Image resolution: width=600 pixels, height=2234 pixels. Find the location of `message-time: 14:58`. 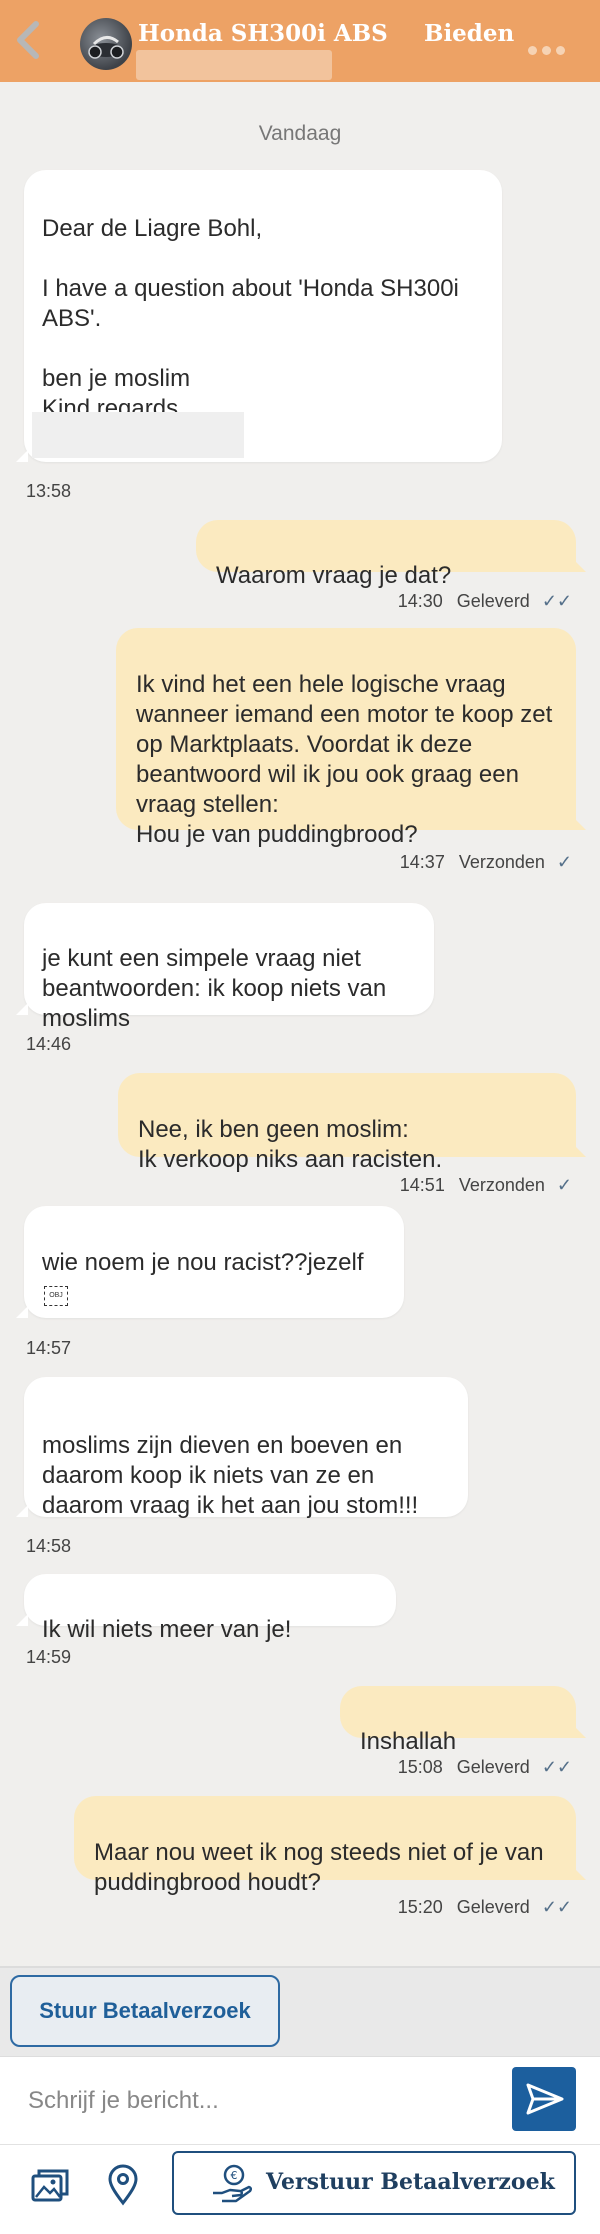

message-time: 14:58 is located at coordinates (49, 1546).